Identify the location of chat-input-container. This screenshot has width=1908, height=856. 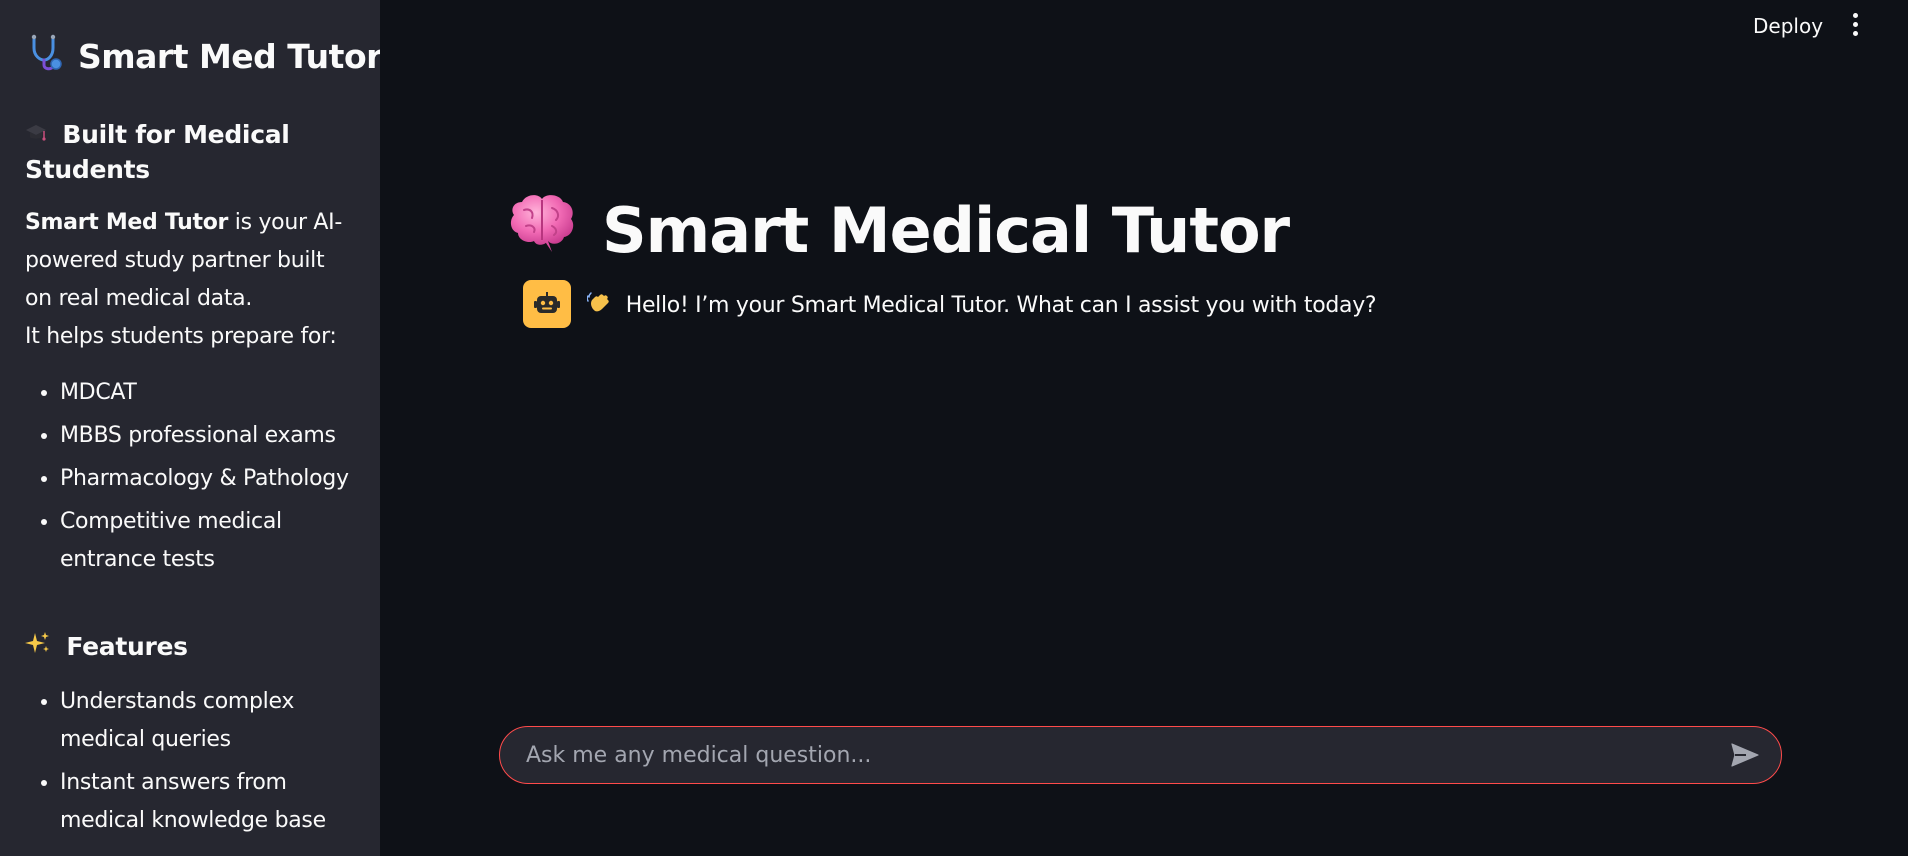
(1140, 755).